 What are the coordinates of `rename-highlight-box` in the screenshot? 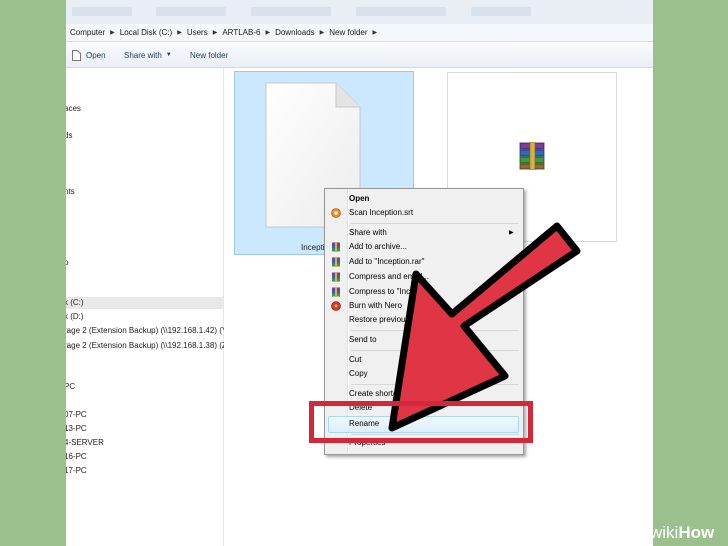 It's located at (421, 422).